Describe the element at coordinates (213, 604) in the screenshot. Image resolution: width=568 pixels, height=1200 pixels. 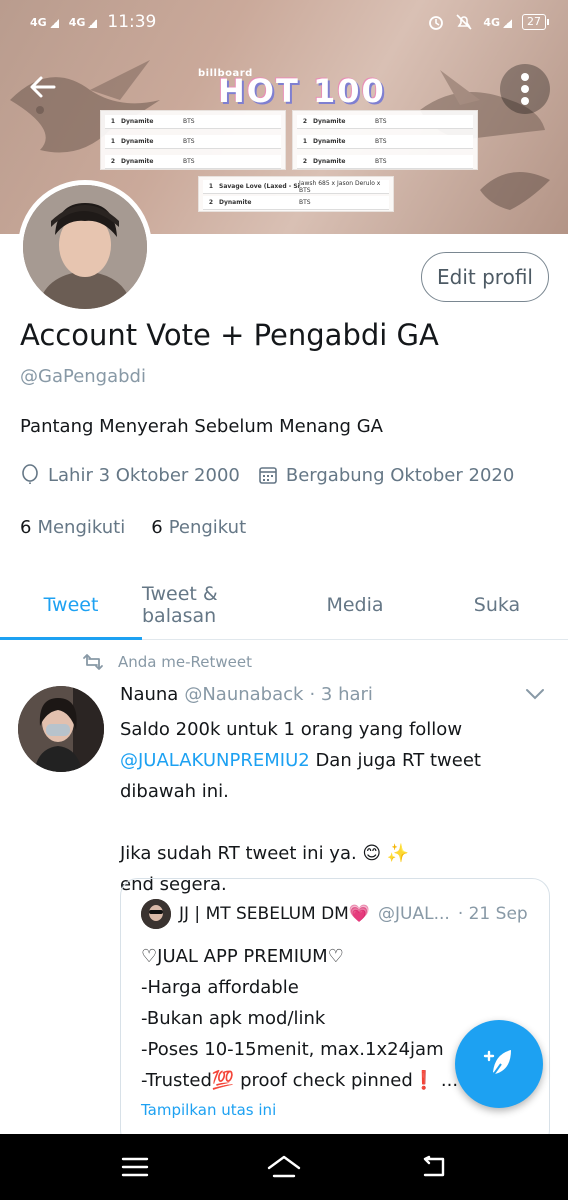
I see `tab-tweet-replies: Tweet & balasan` at that location.